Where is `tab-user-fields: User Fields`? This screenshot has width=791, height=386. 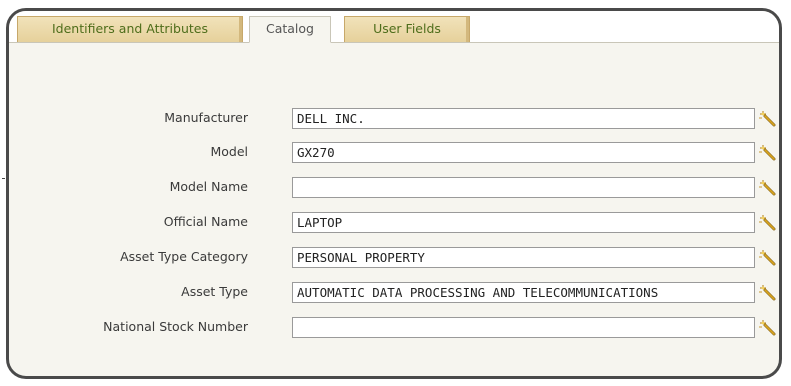 tab-user-fields: User Fields is located at coordinates (407, 29).